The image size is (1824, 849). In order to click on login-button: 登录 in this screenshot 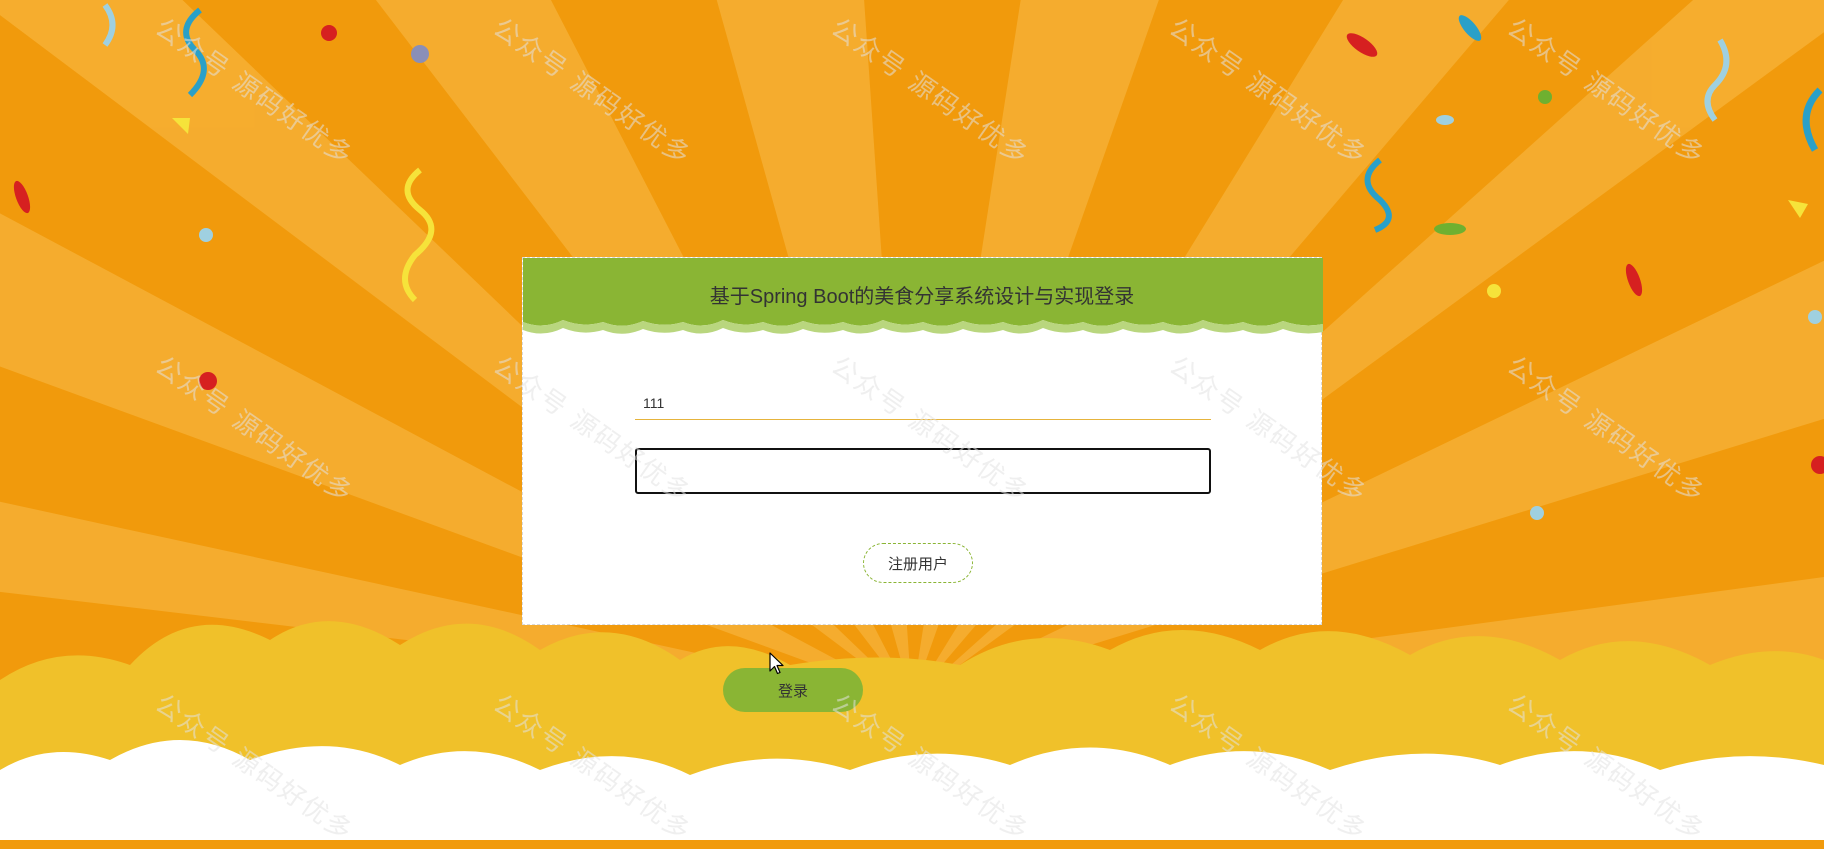, I will do `click(793, 690)`.